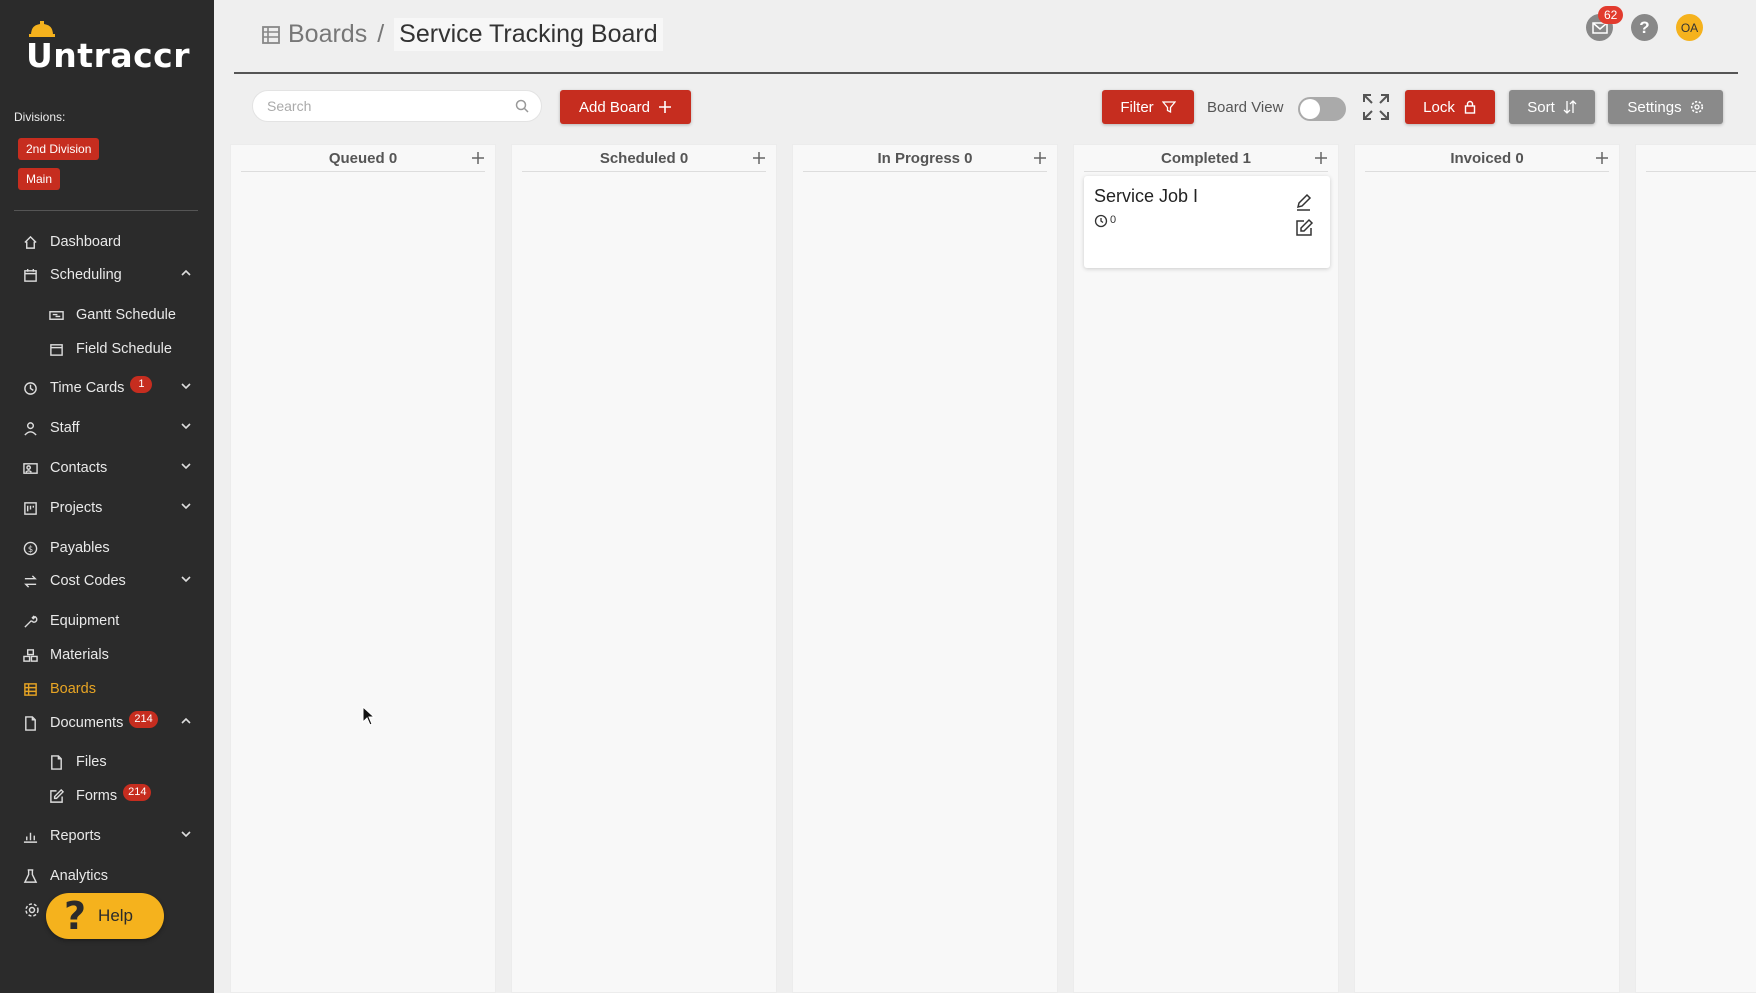  Describe the element at coordinates (110, 876) in the screenshot. I see `sidebar-item-analytics: Analytics` at that location.